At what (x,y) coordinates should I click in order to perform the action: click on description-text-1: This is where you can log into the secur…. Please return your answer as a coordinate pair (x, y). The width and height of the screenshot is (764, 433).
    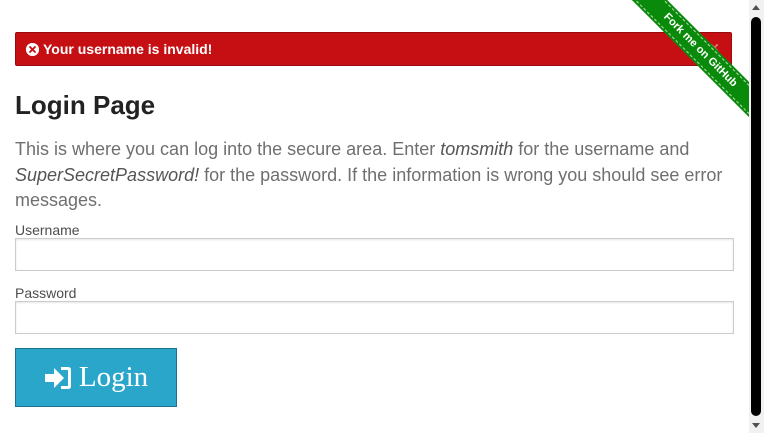
    Looking at the image, I should click on (228, 149).